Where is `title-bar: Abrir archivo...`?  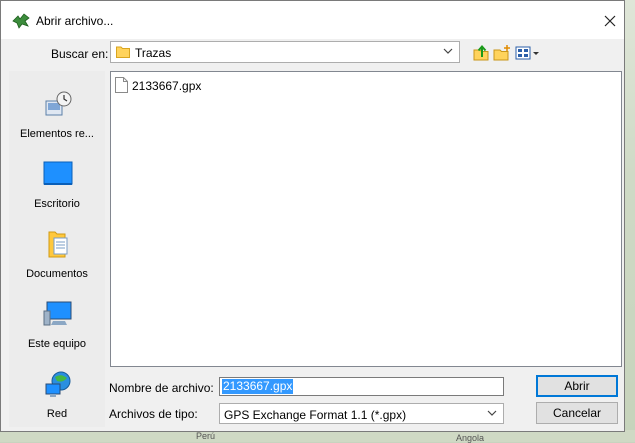
title-bar: Abrir archivo... is located at coordinates (312, 20).